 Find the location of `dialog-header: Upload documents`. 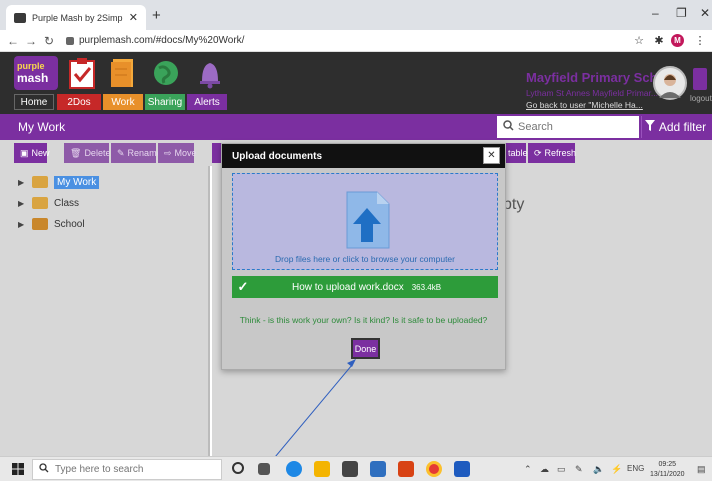

dialog-header: Upload documents is located at coordinates (363, 156).